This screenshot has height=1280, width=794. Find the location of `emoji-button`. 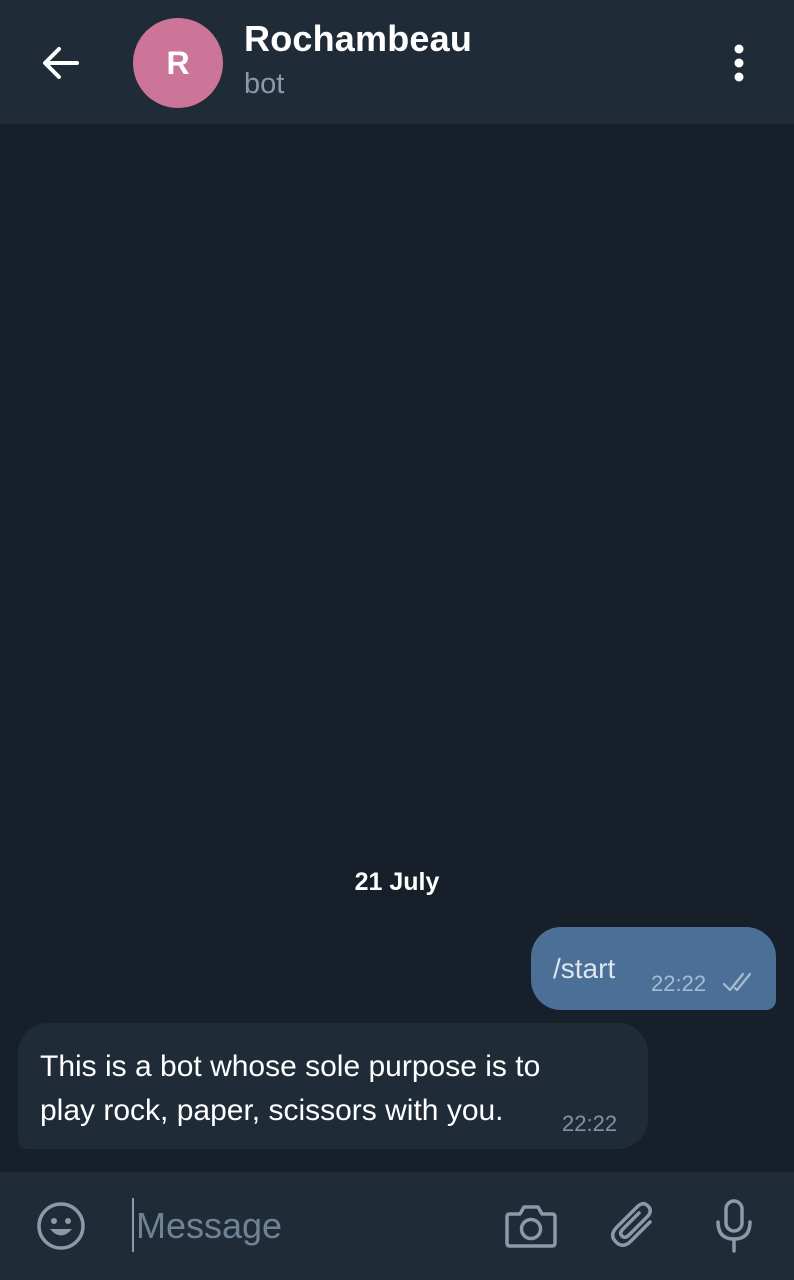

emoji-button is located at coordinates (61, 1226).